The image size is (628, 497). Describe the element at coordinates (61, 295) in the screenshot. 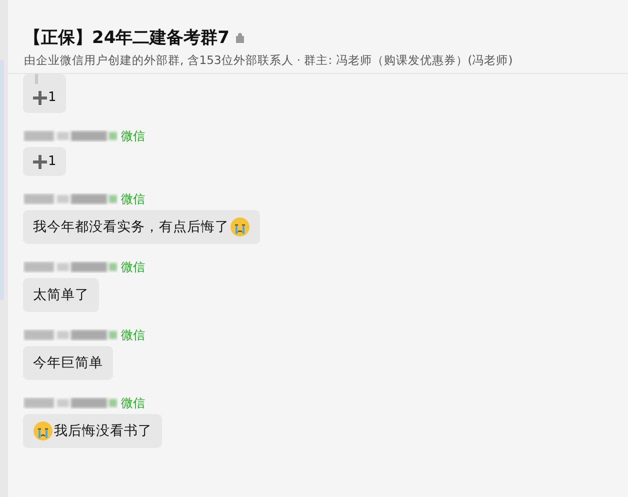

I see `message-text: 太简单了` at that location.